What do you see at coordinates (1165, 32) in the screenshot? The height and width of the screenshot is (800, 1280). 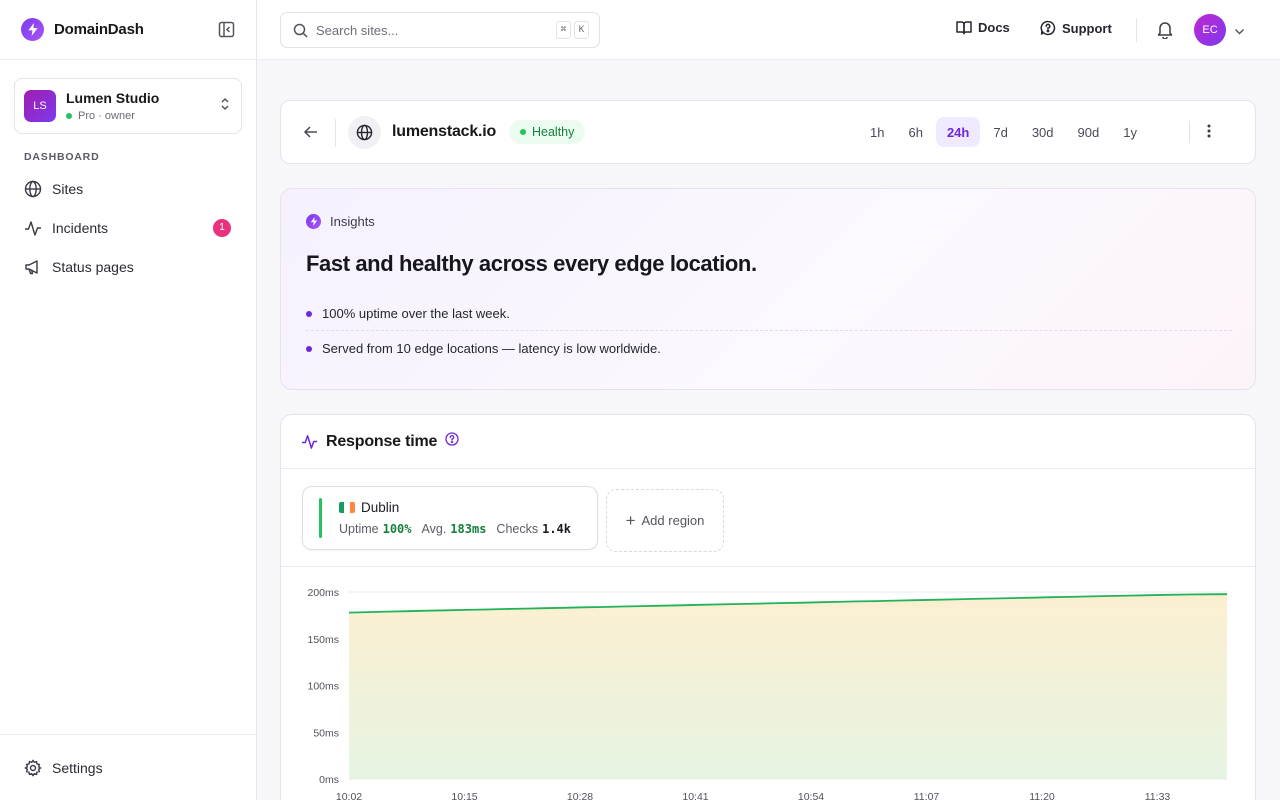 I see `bell-icon` at bounding box center [1165, 32].